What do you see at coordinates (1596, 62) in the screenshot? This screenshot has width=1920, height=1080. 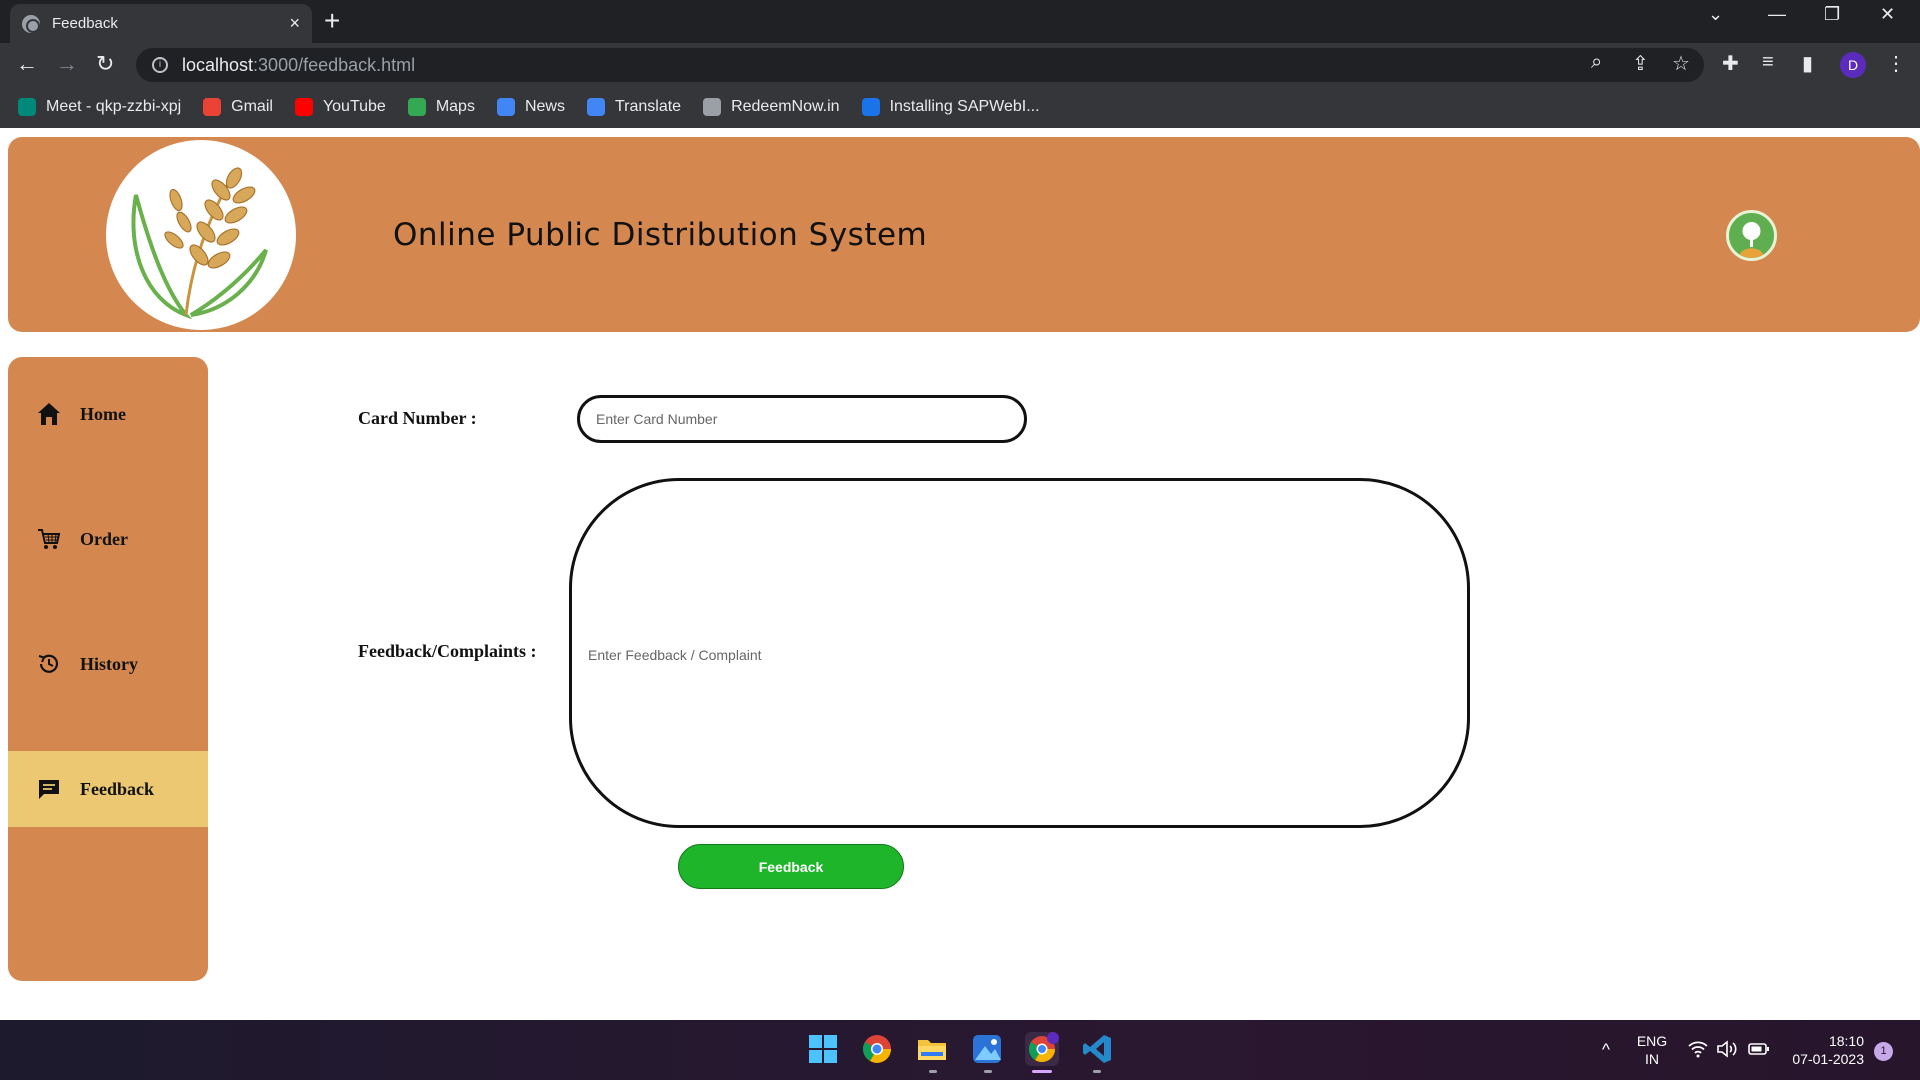 I see `zoom-icon: ⌕` at bounding box center [1596, 62].